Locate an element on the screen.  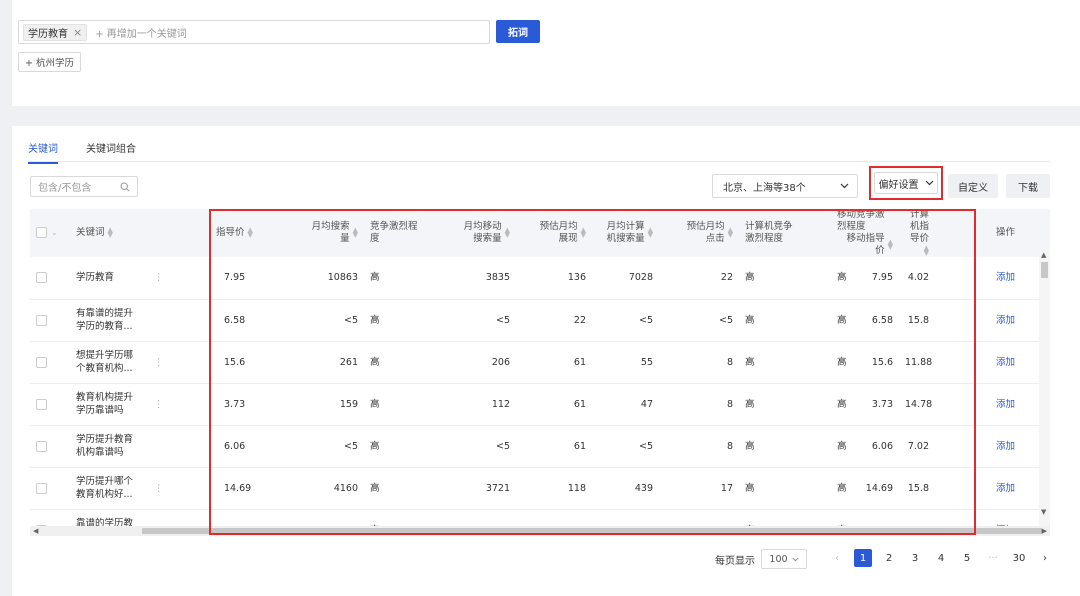
col-pc-competition: 计算机竞争 激烈程度 is located at coordinates (769, 232).